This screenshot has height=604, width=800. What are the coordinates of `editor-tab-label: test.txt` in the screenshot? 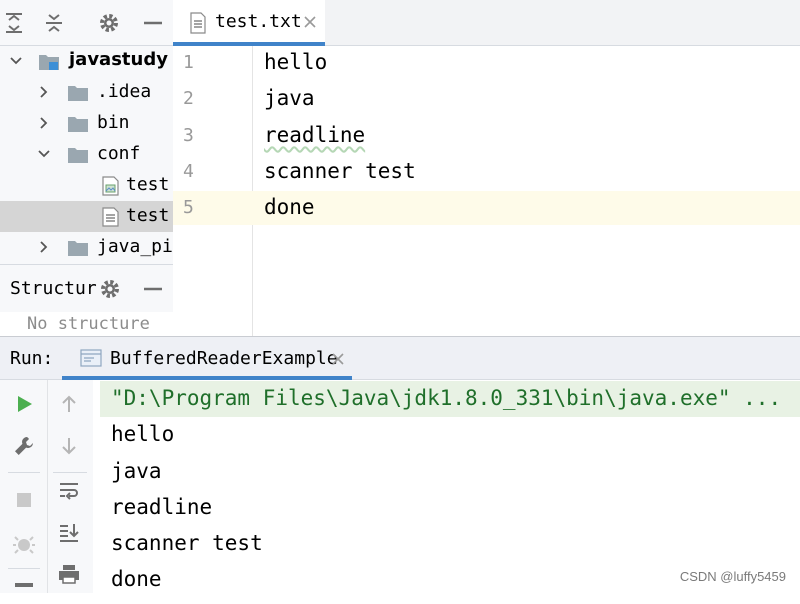 It's located at (258, 21).